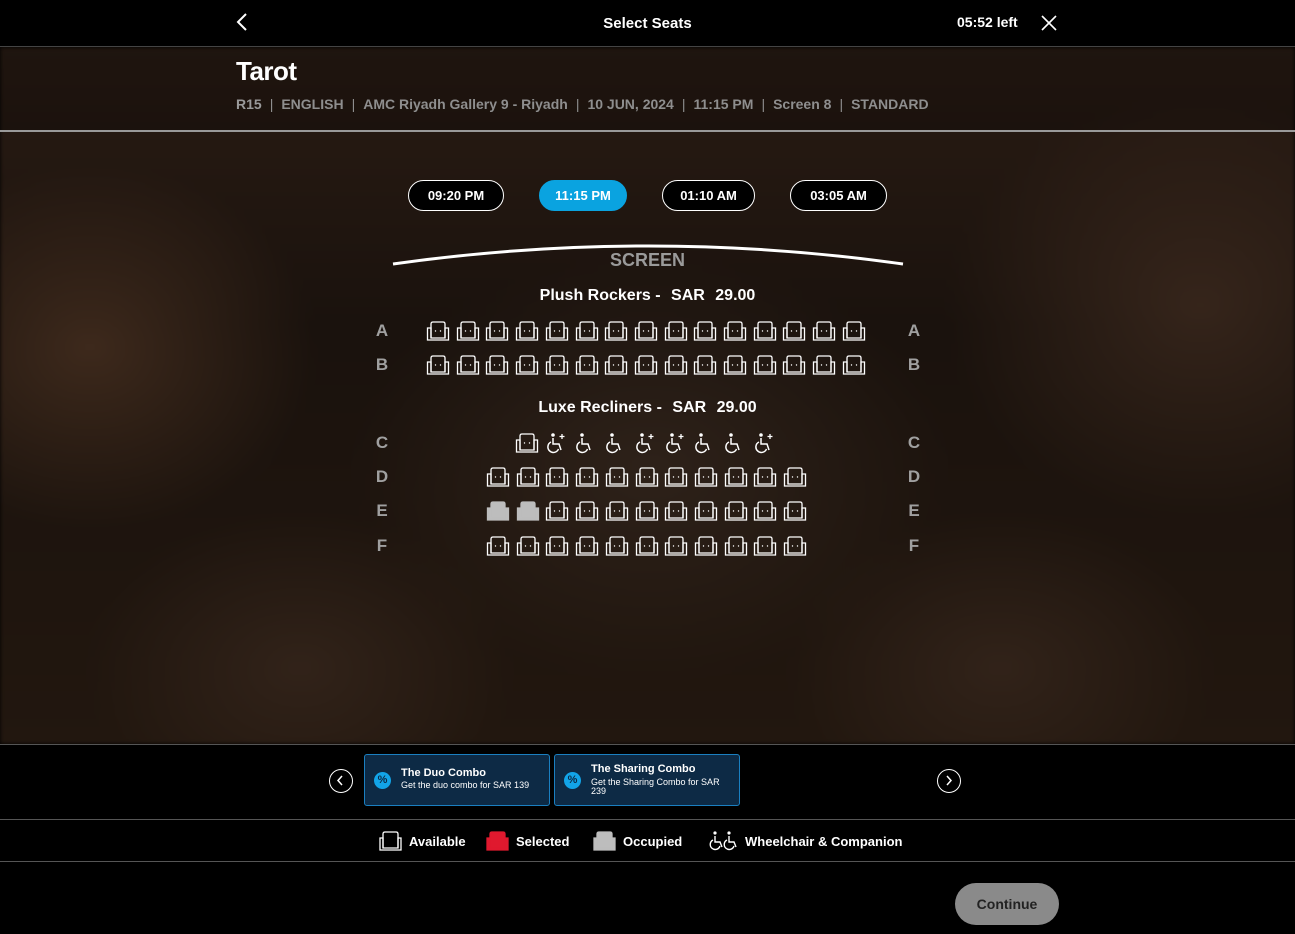  What do you see at coordinates (795, 477) in the screenshot?
I see `seat-d11-available` at bounding box center [795, 477].